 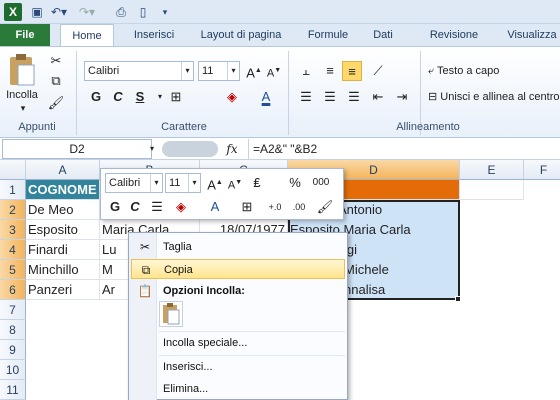 I want to click on tab-review: Revisione, so click(x=454, y=35).